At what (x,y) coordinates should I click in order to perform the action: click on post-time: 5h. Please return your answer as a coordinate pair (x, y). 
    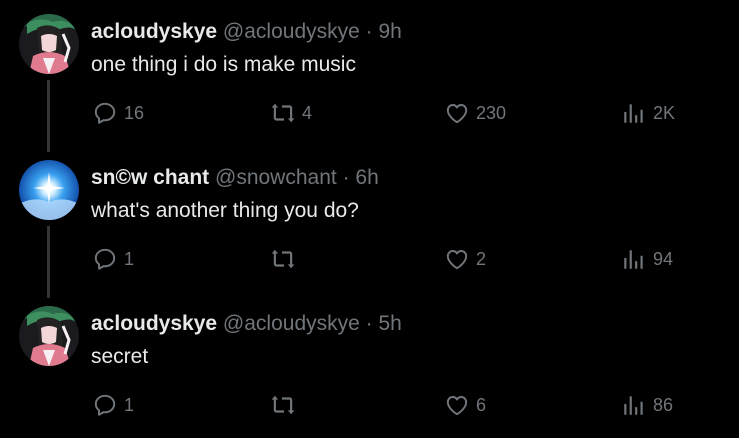
    Looking at the image, I should click on (390, 323).